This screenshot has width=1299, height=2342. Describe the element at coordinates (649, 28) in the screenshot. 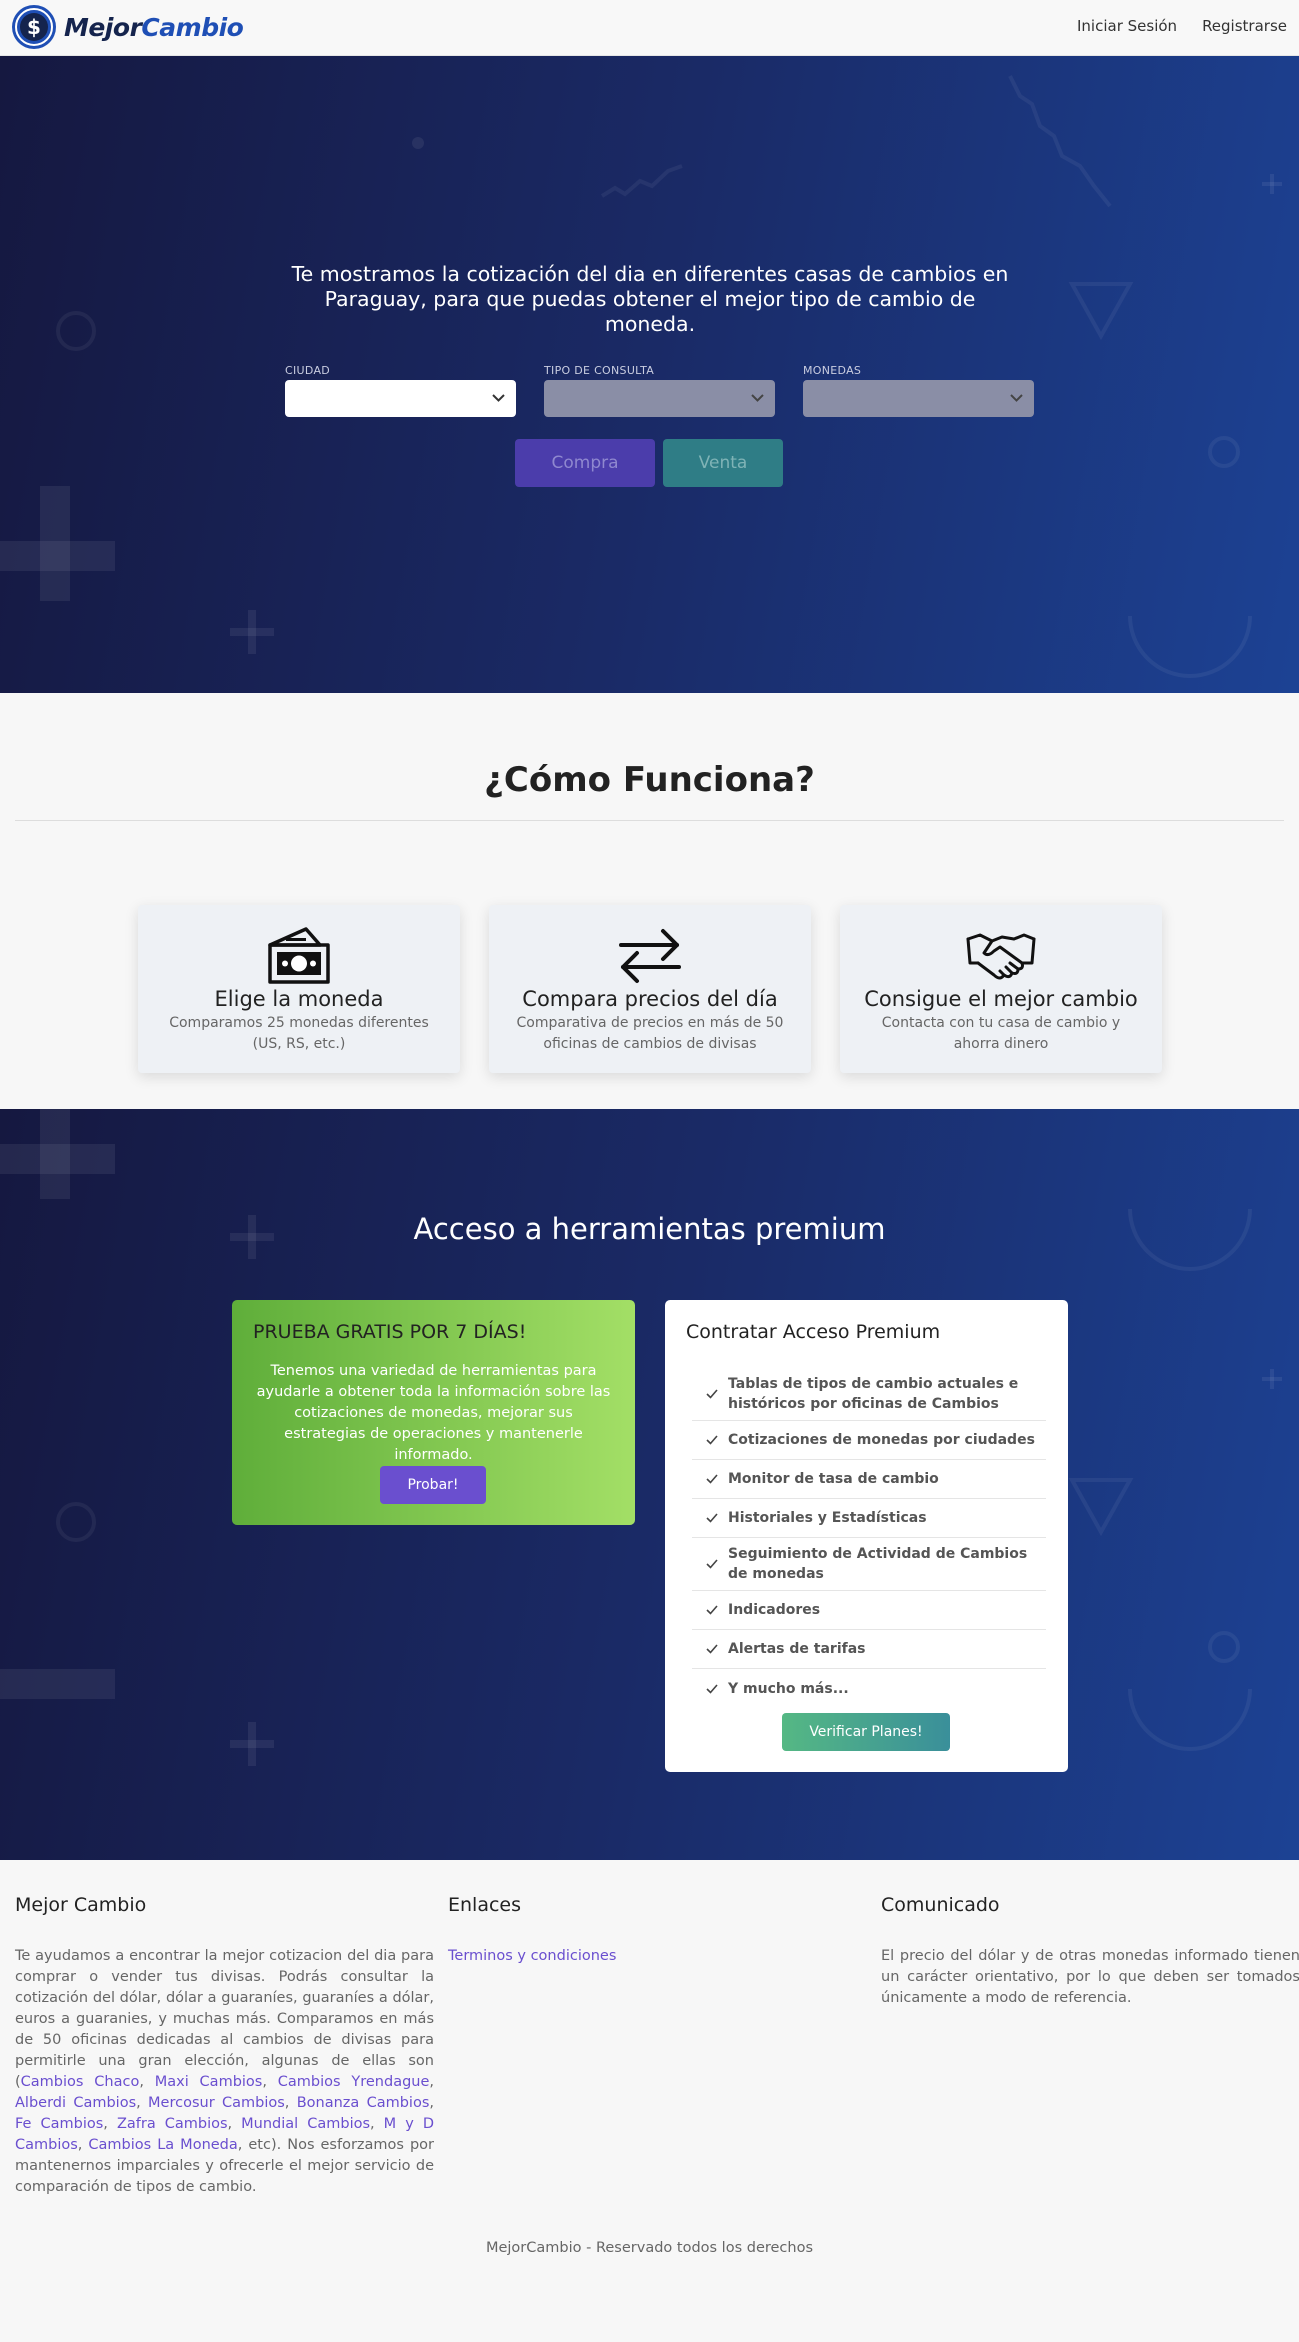

I see `navbar: $ MejorCambio Iniciar Sesión Registrarse` at that location.